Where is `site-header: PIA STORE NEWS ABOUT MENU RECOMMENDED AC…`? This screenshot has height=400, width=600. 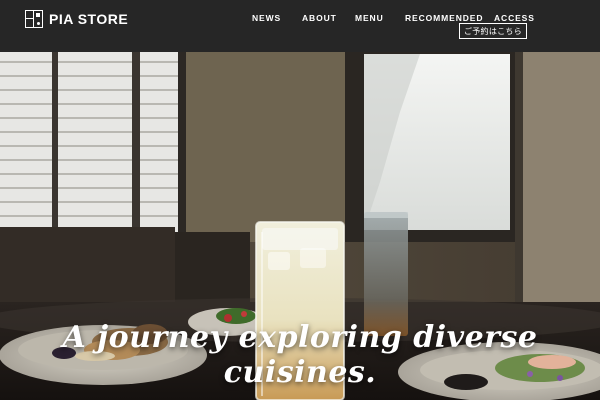 site-header: PIA STORE NEWS ABOUT MENU RECOMMENDED AC… is located at coordinates (300, 26).